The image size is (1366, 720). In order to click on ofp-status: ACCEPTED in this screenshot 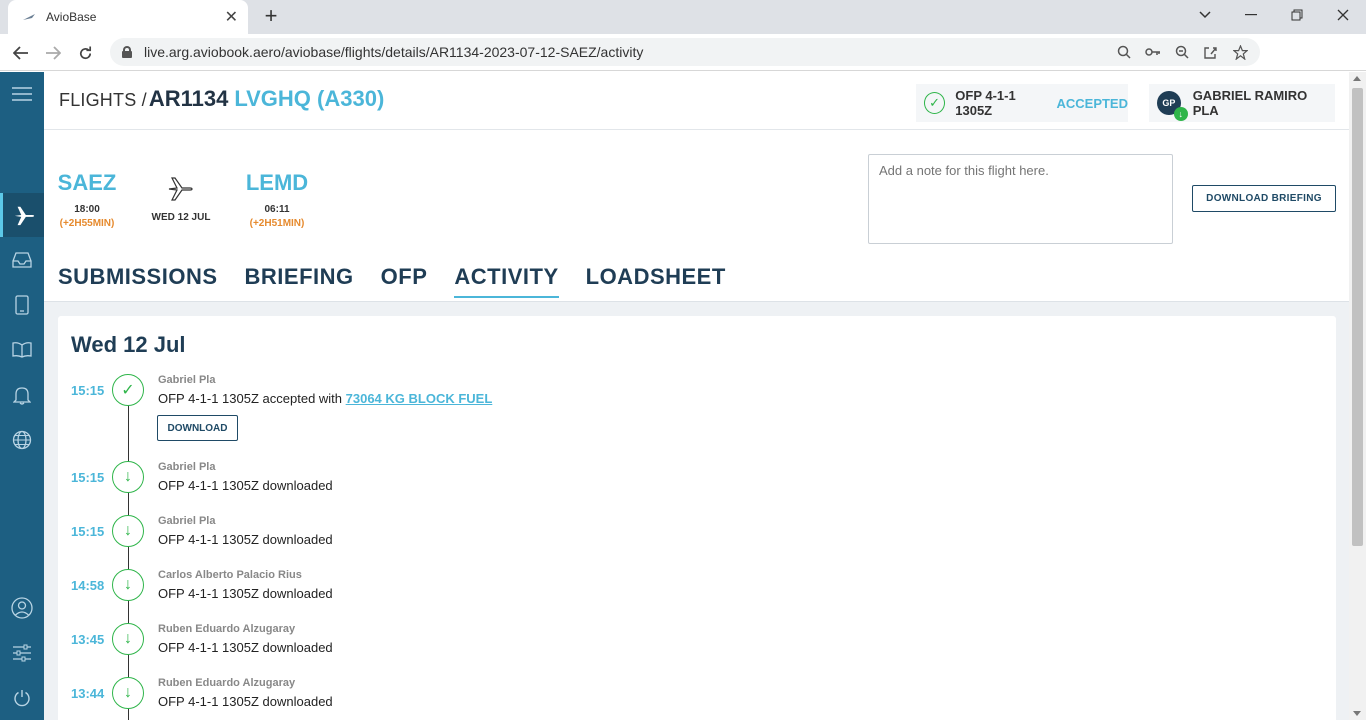, I will do `click(1092, 103)`.